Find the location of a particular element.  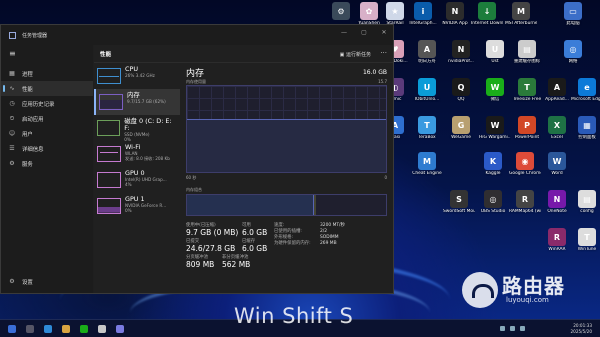

app-icon is located at coordinates (102, 329).